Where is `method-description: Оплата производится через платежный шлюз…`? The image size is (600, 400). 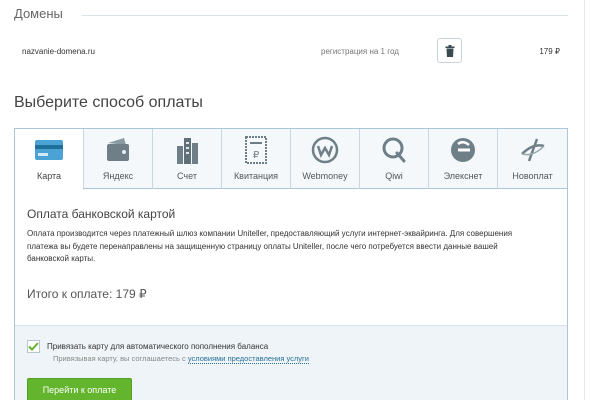
method-description: Оплата производится через платежный шлюз… is located at coordinates (270, 246).